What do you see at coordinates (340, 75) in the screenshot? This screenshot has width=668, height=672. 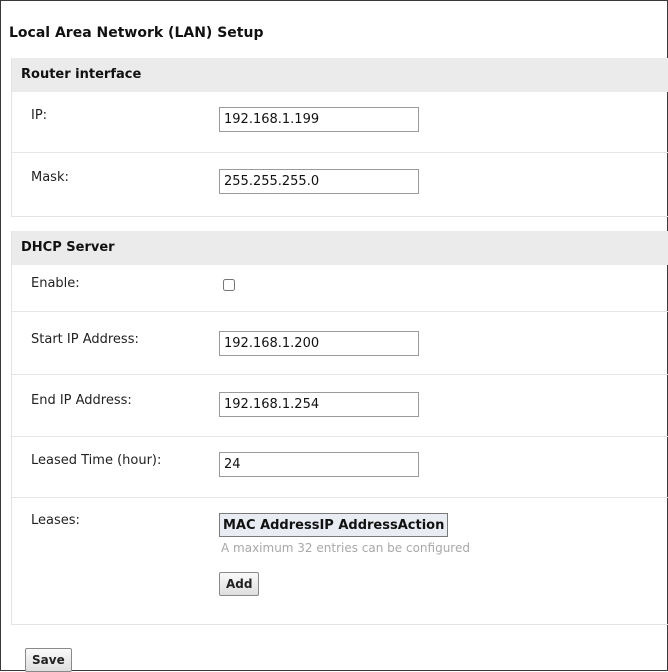 I see `router-interface-header: Router interface` at bounding box center [340, 75].